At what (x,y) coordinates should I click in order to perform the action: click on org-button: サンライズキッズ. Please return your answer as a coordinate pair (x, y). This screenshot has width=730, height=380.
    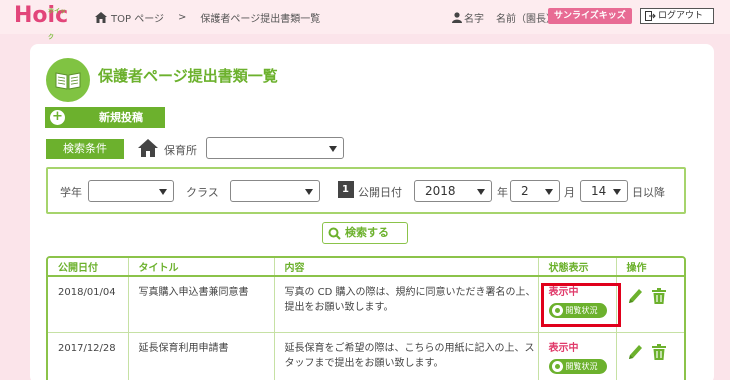
    Looking at the image, I should click on (590, 16).